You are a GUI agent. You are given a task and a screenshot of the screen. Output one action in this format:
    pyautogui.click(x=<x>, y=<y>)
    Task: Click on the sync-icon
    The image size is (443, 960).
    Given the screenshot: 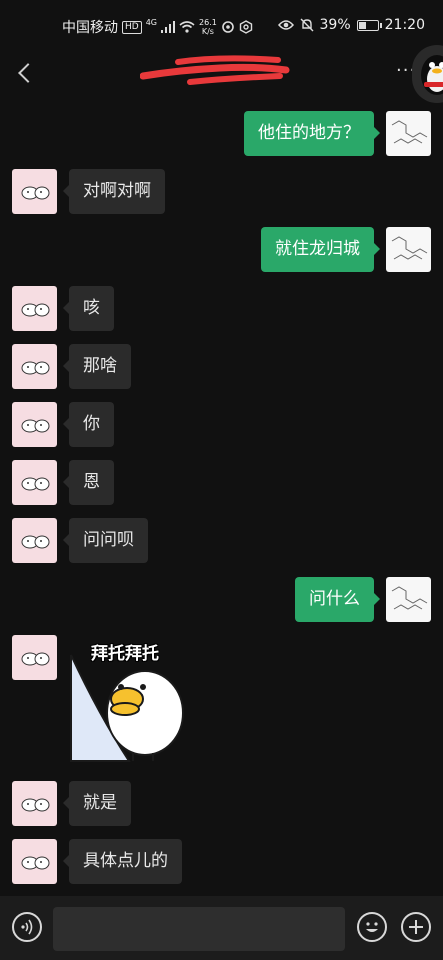 What is the action you would take?
    pyautogui.click(x=228, y=27)
    